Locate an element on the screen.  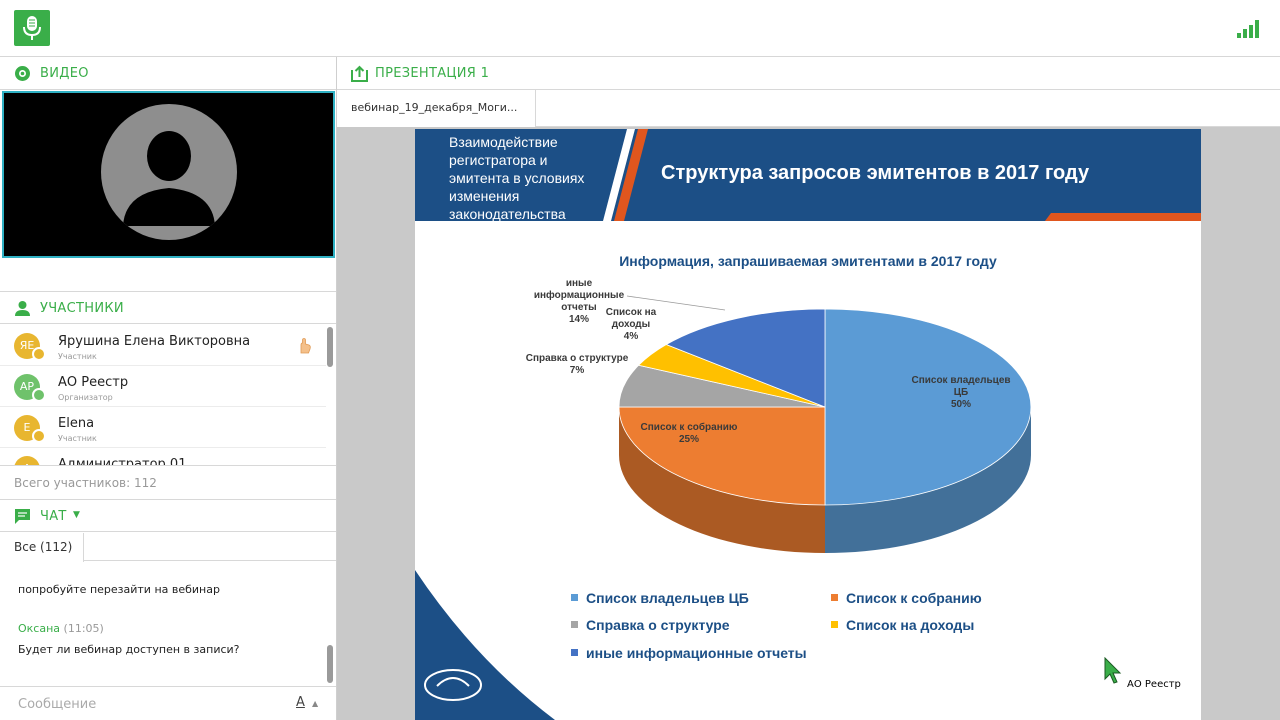
pie-label-line: информационные is located at coordinates (579, 295).